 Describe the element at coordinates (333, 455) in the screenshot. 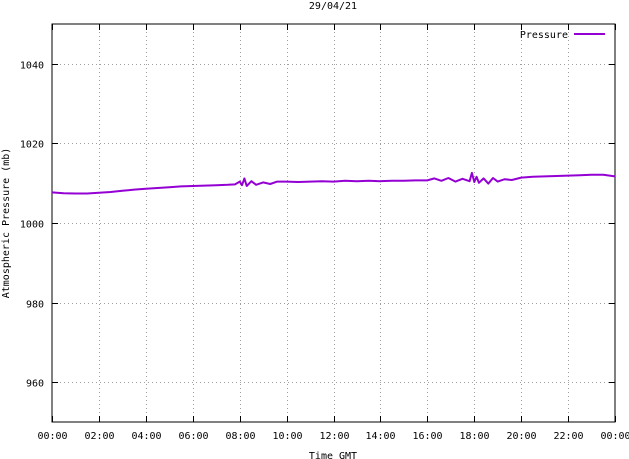

I see `x-axis-label: Time GMT` at that location.